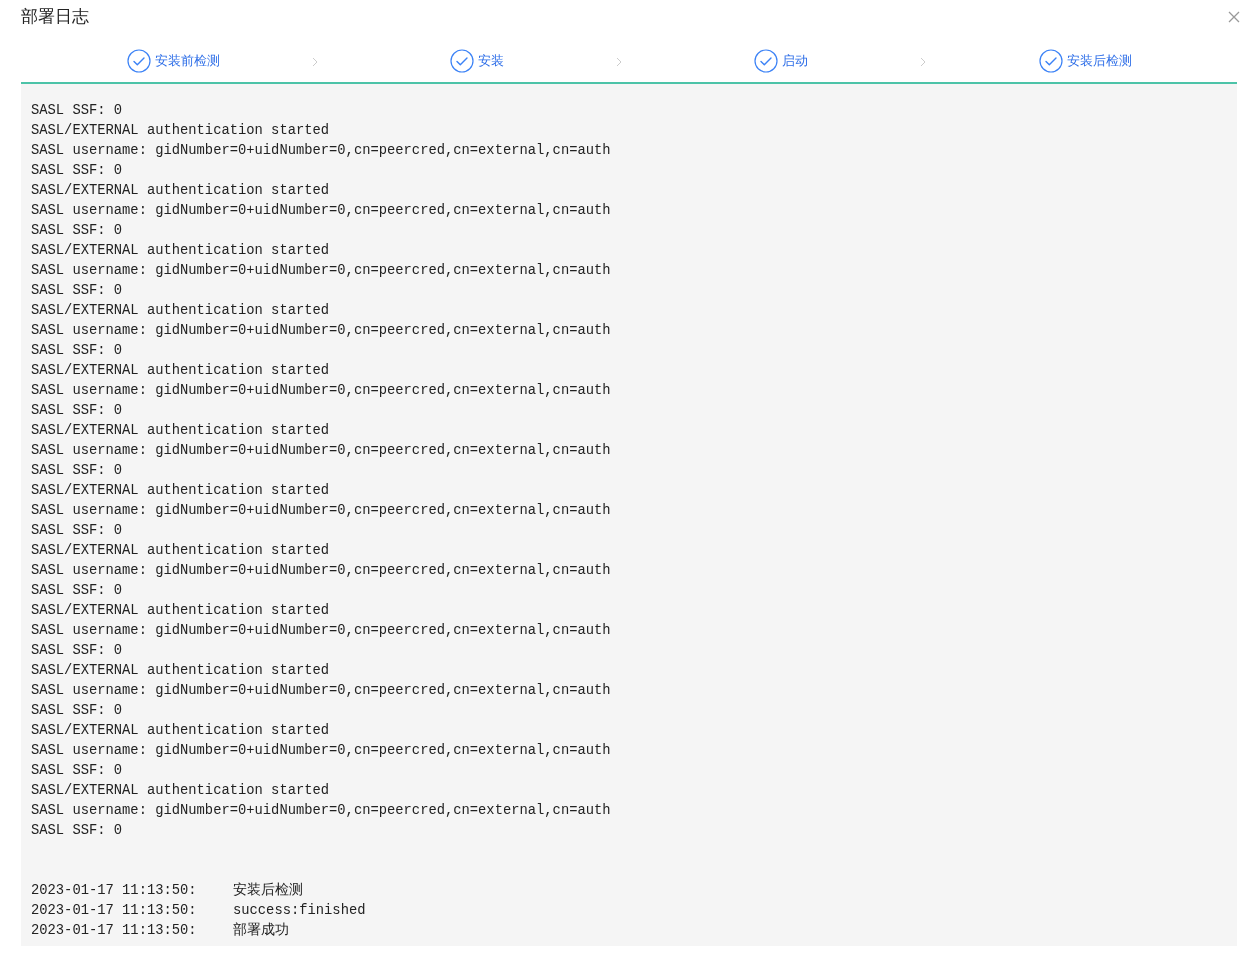 This screenshot has height=954, width=1258. What do you see at coordinates (1085, 61) in the screenshot?
I see `step-item: 安装后检测` at bounding box center [1085, 61].